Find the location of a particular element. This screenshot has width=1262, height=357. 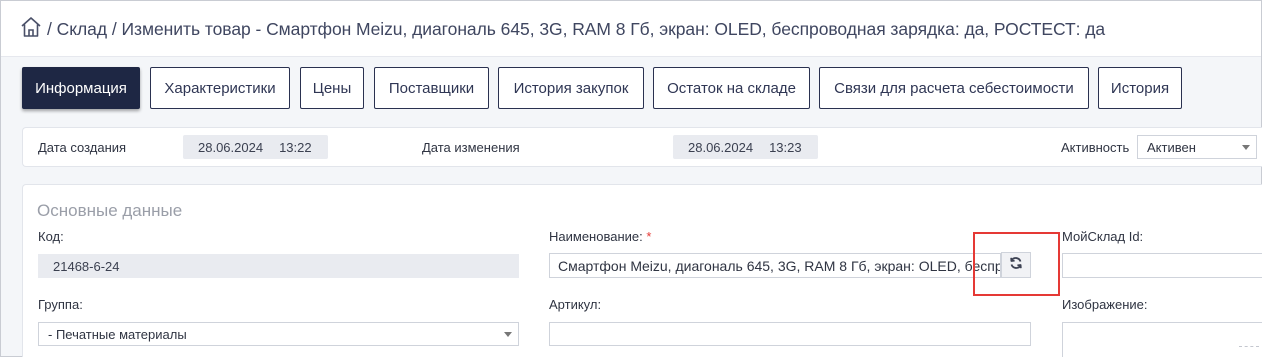

modified-datetime: 28.06.2024 13:23 is located at coordinates (745, 147).